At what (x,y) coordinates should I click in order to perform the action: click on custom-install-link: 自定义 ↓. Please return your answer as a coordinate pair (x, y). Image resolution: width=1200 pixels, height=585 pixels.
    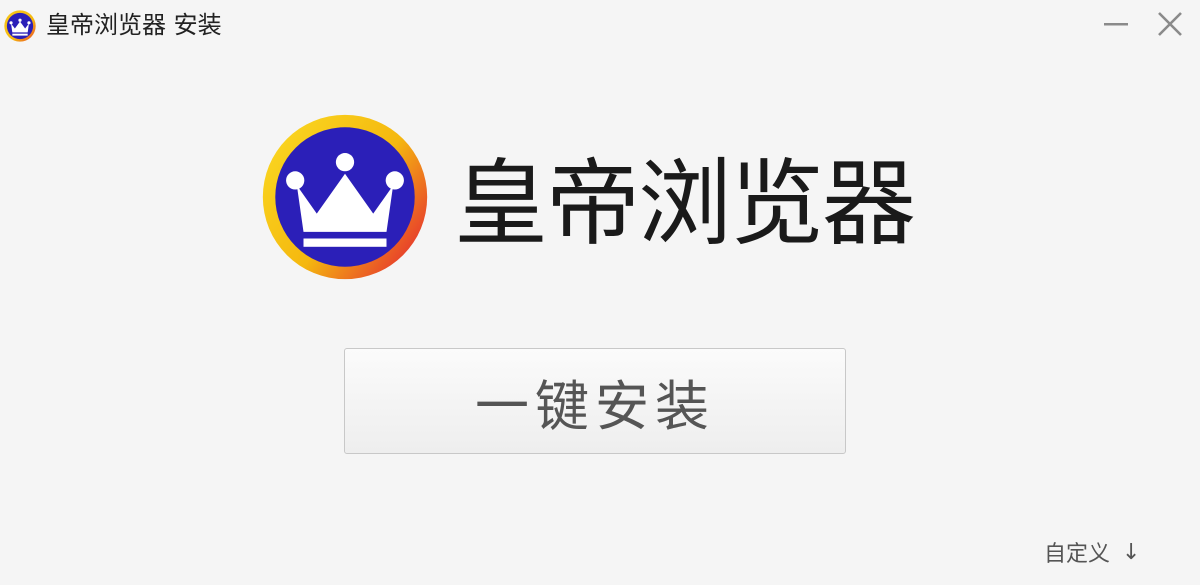
    Looking at the image, I should click on (1092, 552).